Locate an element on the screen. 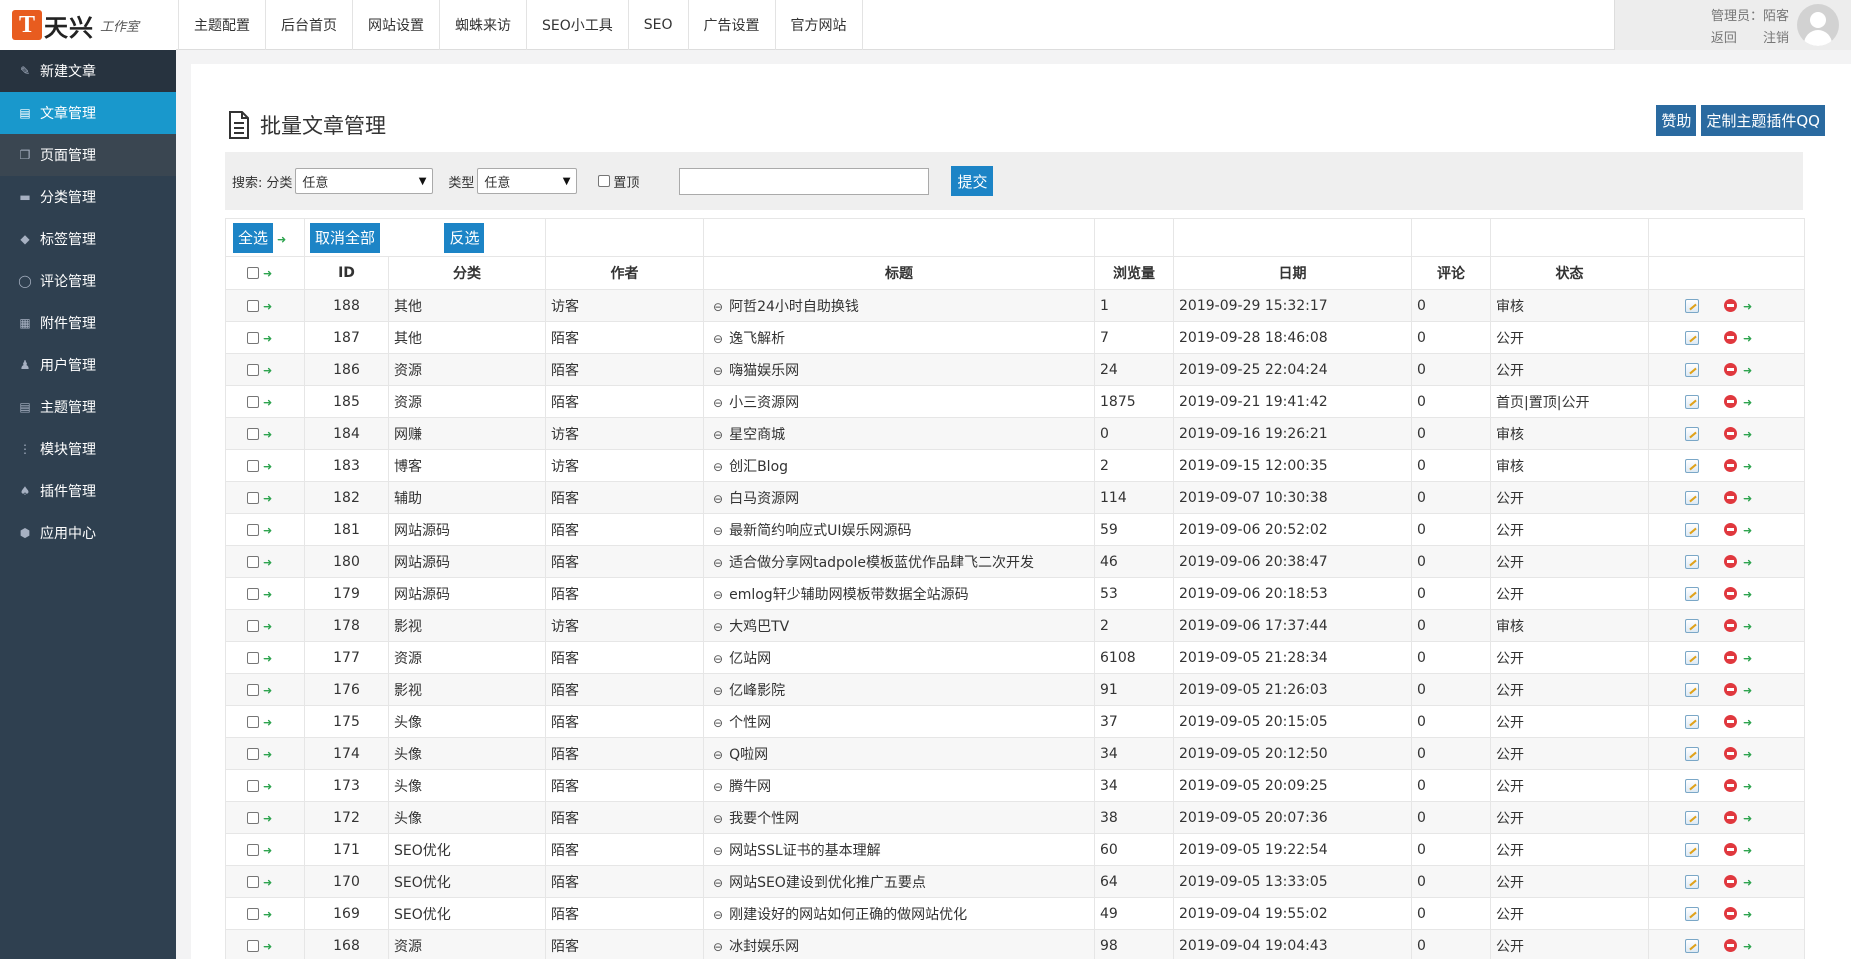  submit-button: 提交 is located at coordinates (972, 181).